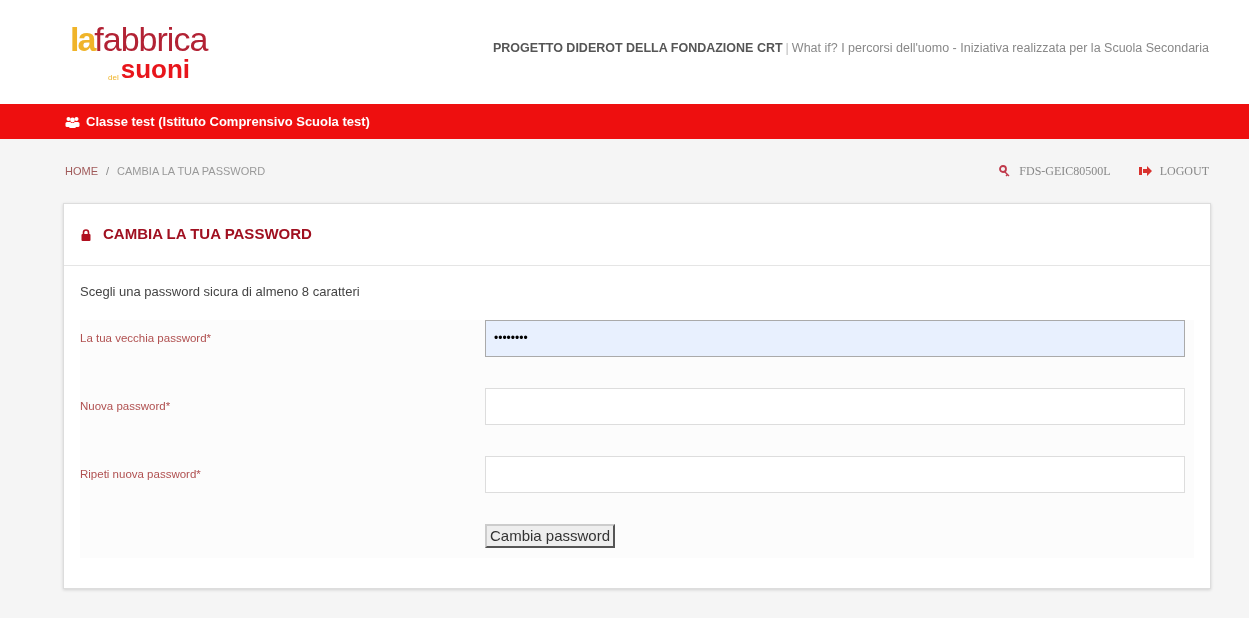 The height and width of the screenshot is (618, 1249). What do you see at coordinates (1000, 47) in the screenshot?
I see `tagline: What if? I percorsi dell'uomo - Iniziativa realizzata per la Scuola Secondaria` at bounding box center [1000, 47].